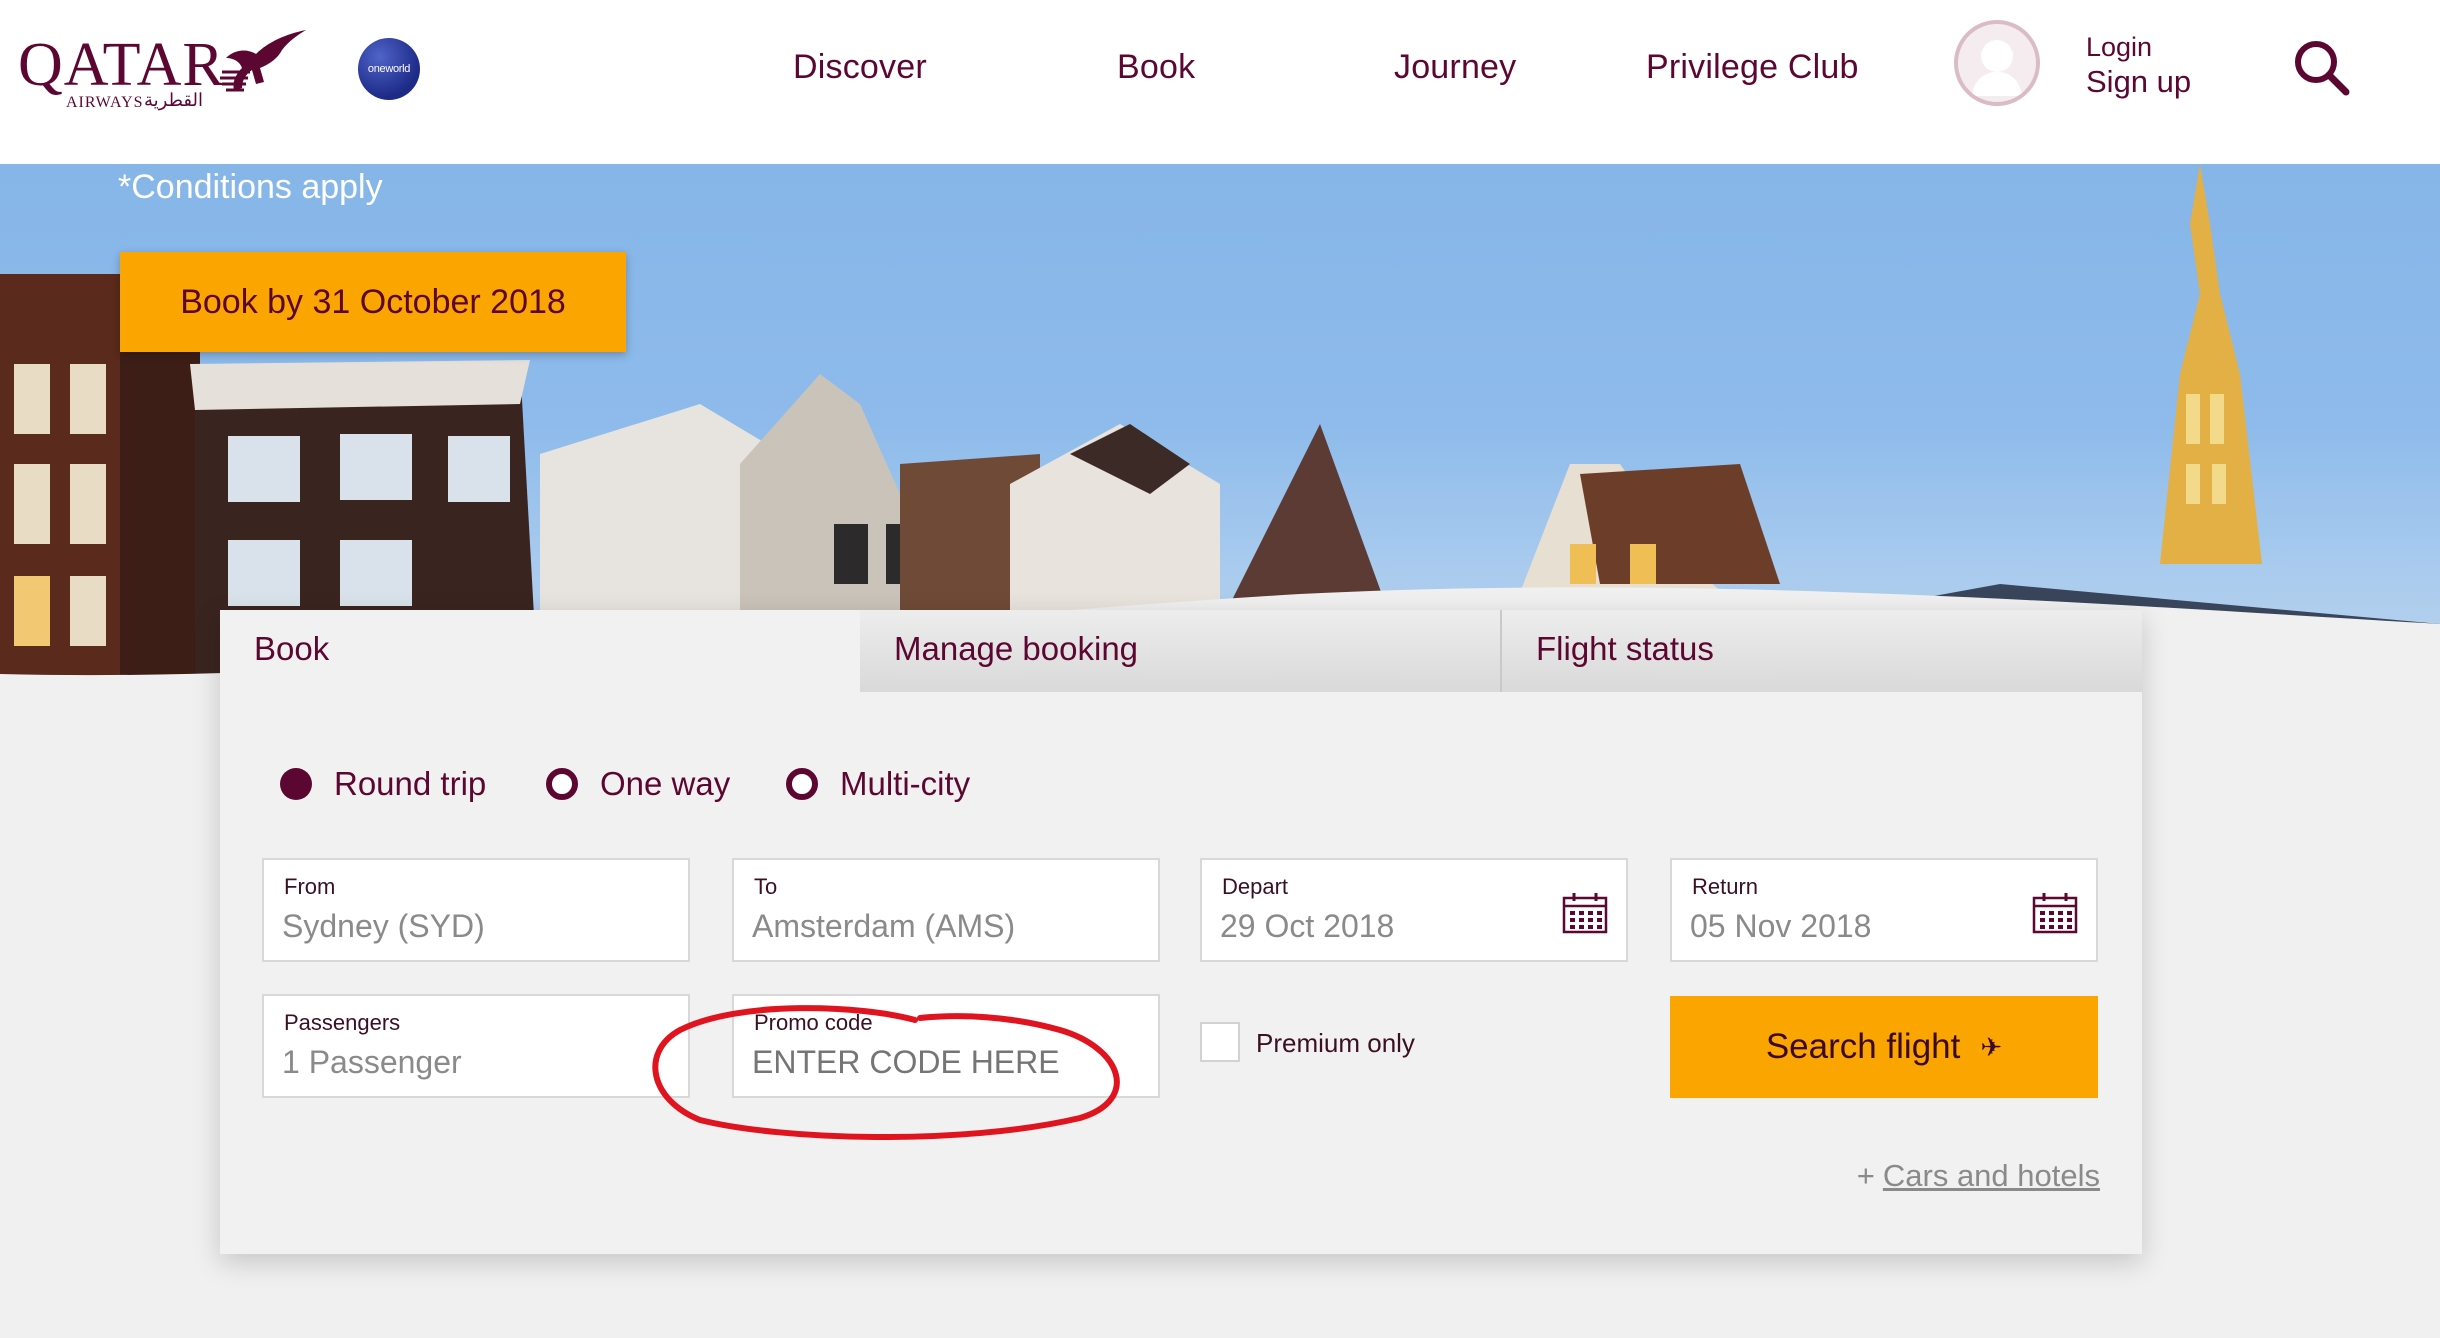 The width and height of the screenshot is (2440, 1338). I want to click on depart-field: Depart, so click(1414, 910).